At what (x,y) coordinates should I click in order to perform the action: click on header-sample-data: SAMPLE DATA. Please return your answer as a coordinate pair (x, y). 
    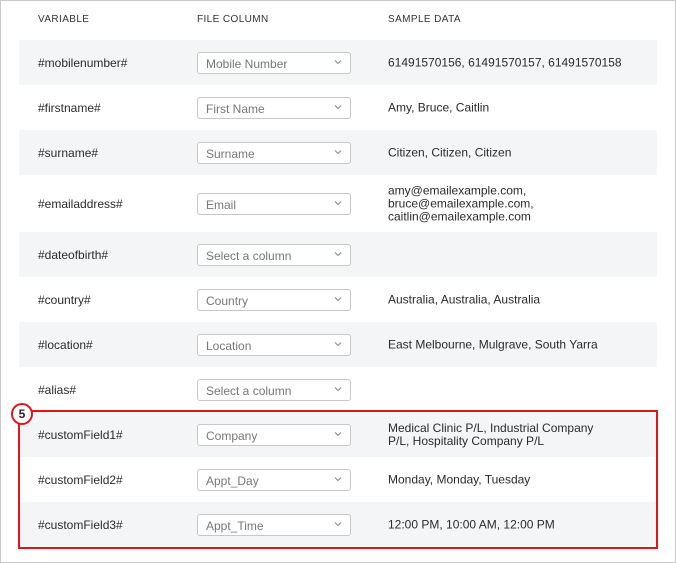
    Looking at the image, I should click on (424, 19).